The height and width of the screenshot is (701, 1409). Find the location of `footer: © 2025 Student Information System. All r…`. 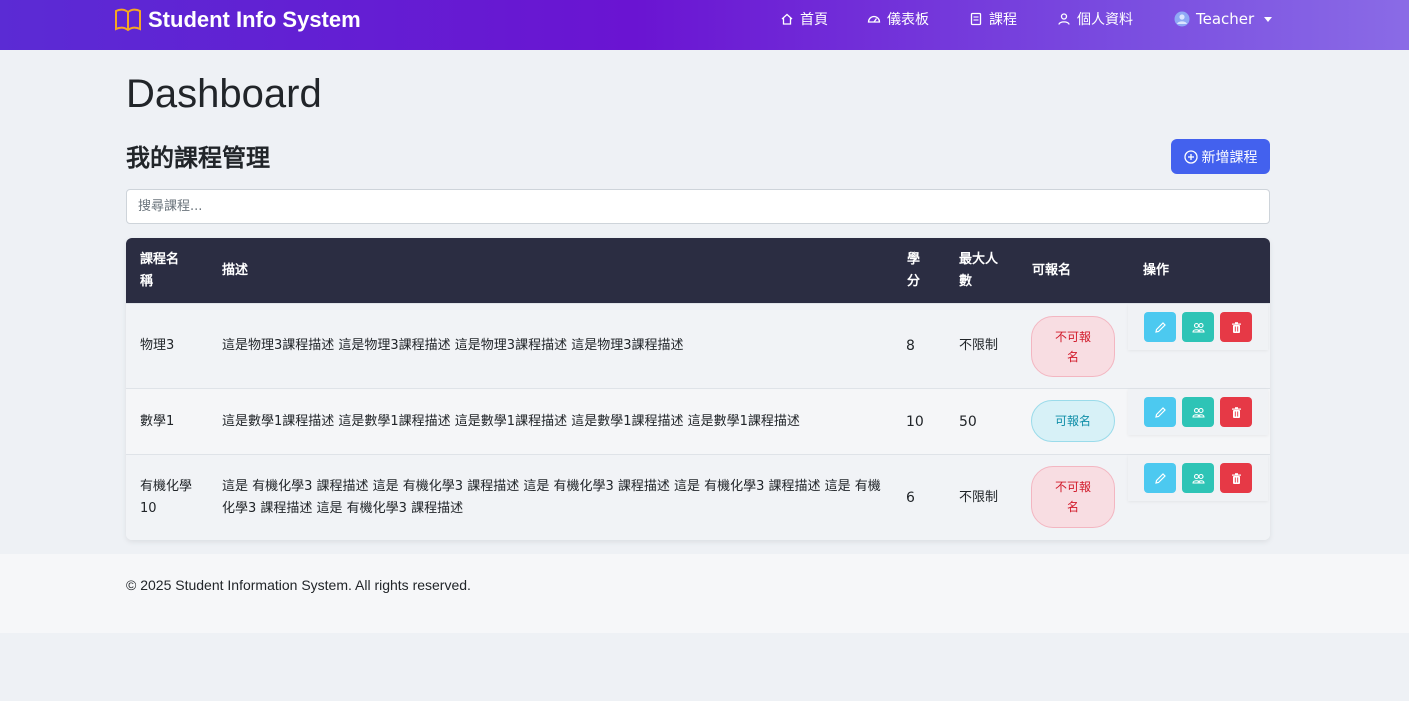

footer: © 2025 Student Information System. All r… is located at coordinates (704, 593).